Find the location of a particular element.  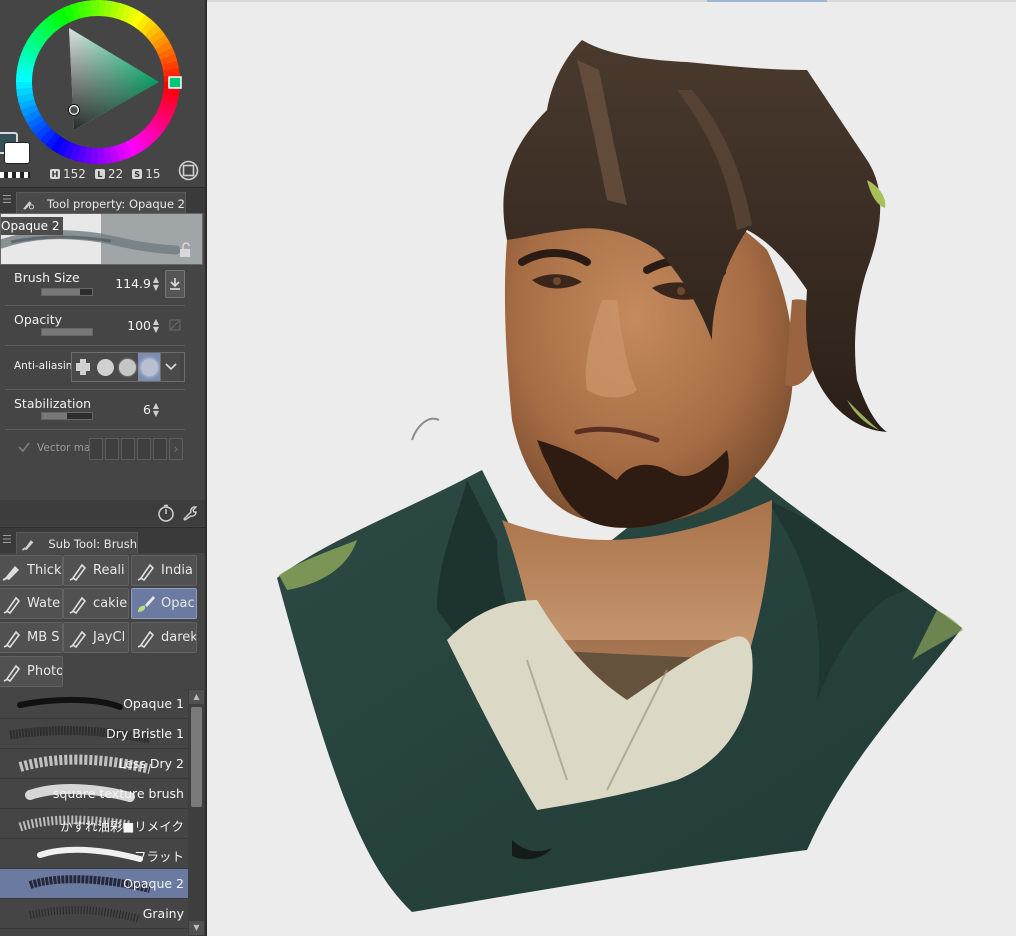

sub-tool-button: darek is located at coordinates (164, 637).